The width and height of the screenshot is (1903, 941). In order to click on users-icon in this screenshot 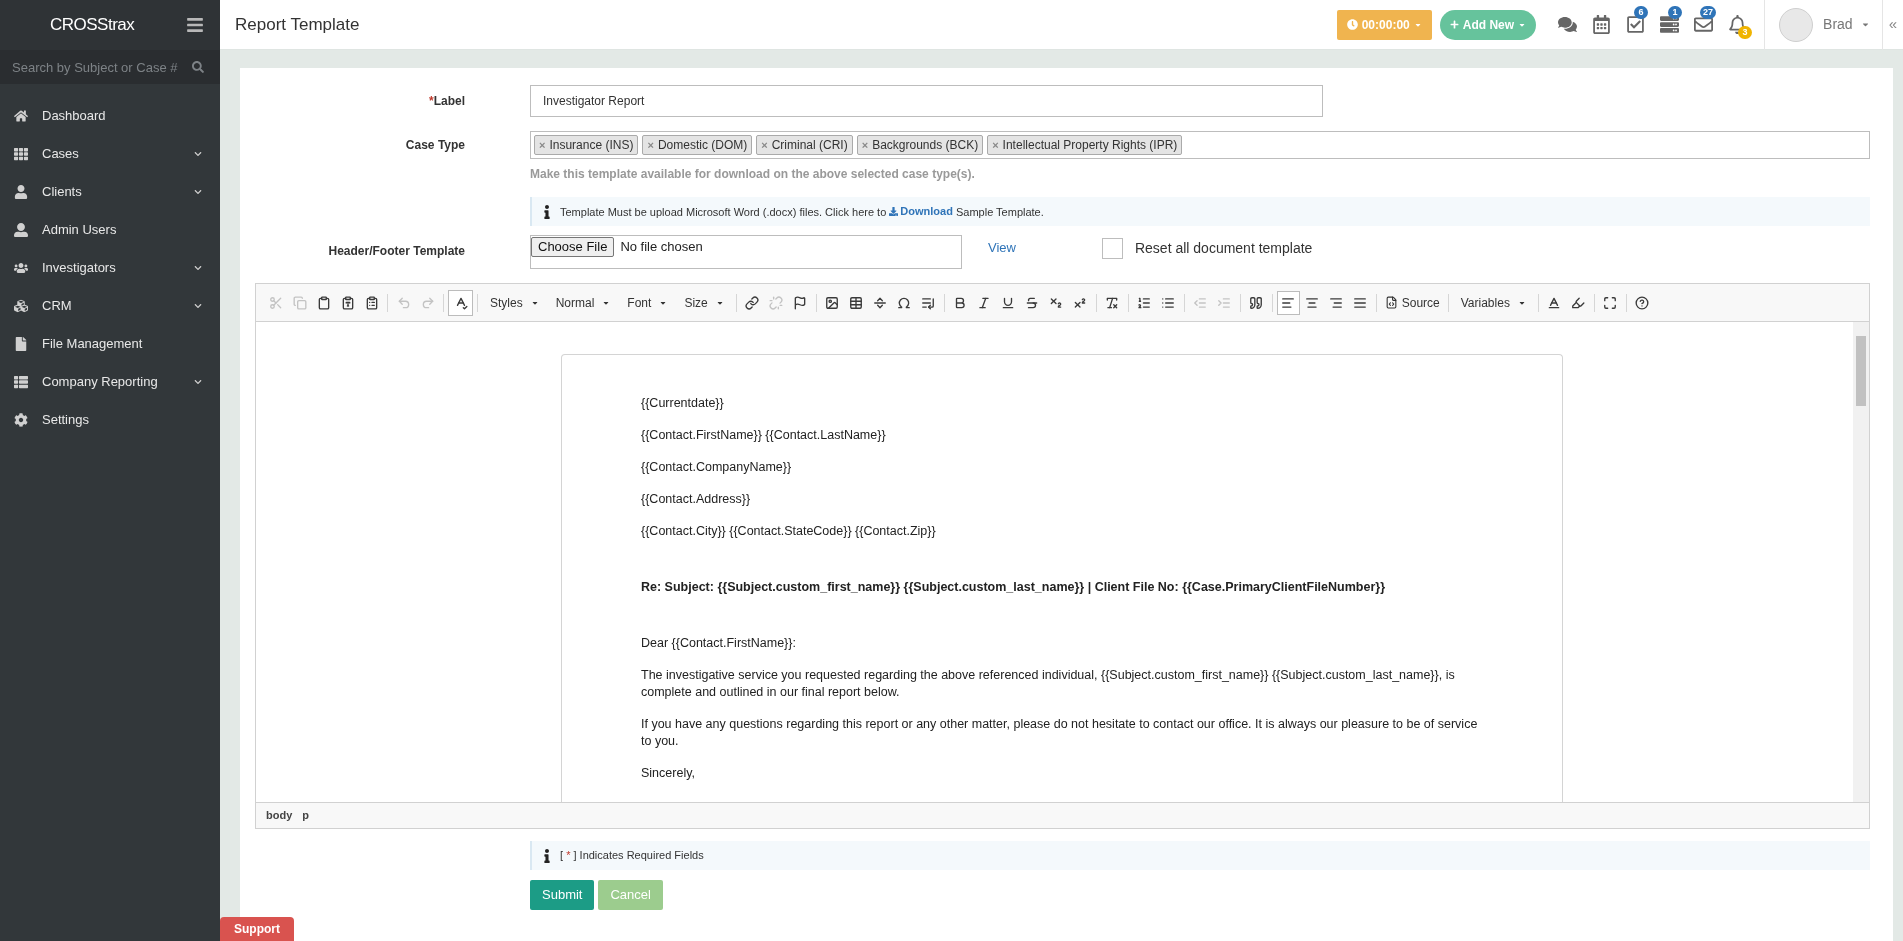, I will do `click(21, 268)`.